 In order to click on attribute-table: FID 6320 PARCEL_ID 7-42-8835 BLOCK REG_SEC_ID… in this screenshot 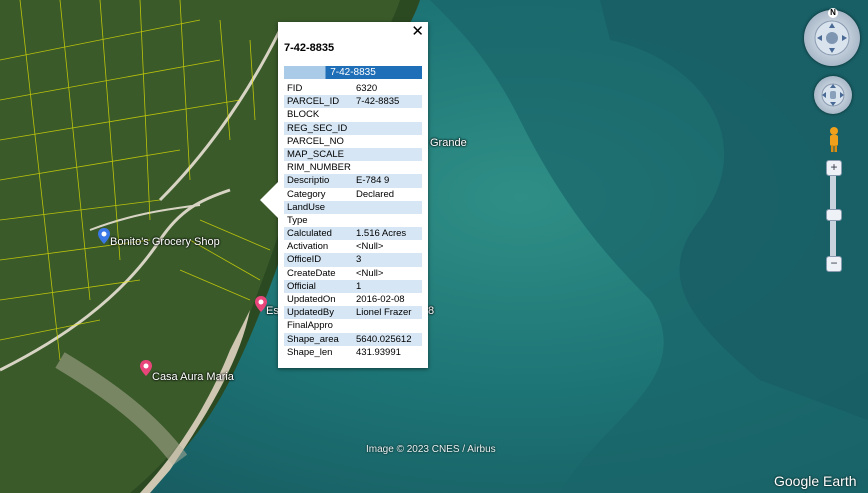, I will do `click(353, 220)`.